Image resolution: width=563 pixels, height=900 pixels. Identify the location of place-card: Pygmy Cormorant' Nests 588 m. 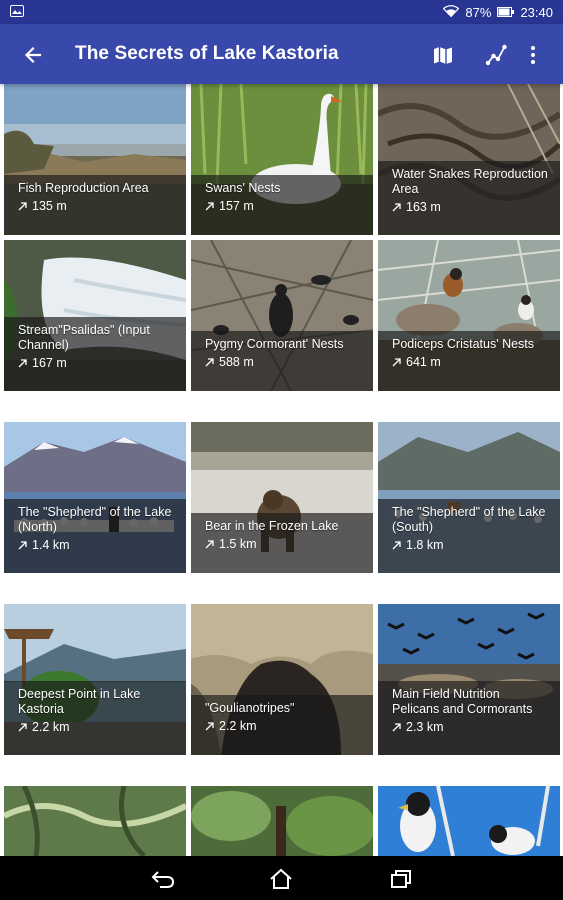
(282, 315).